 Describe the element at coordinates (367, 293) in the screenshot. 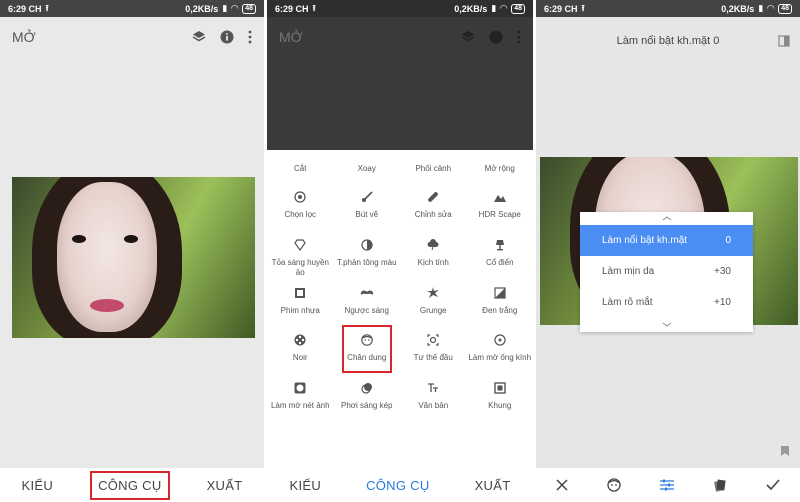

I see `mustache-icon` at that location.